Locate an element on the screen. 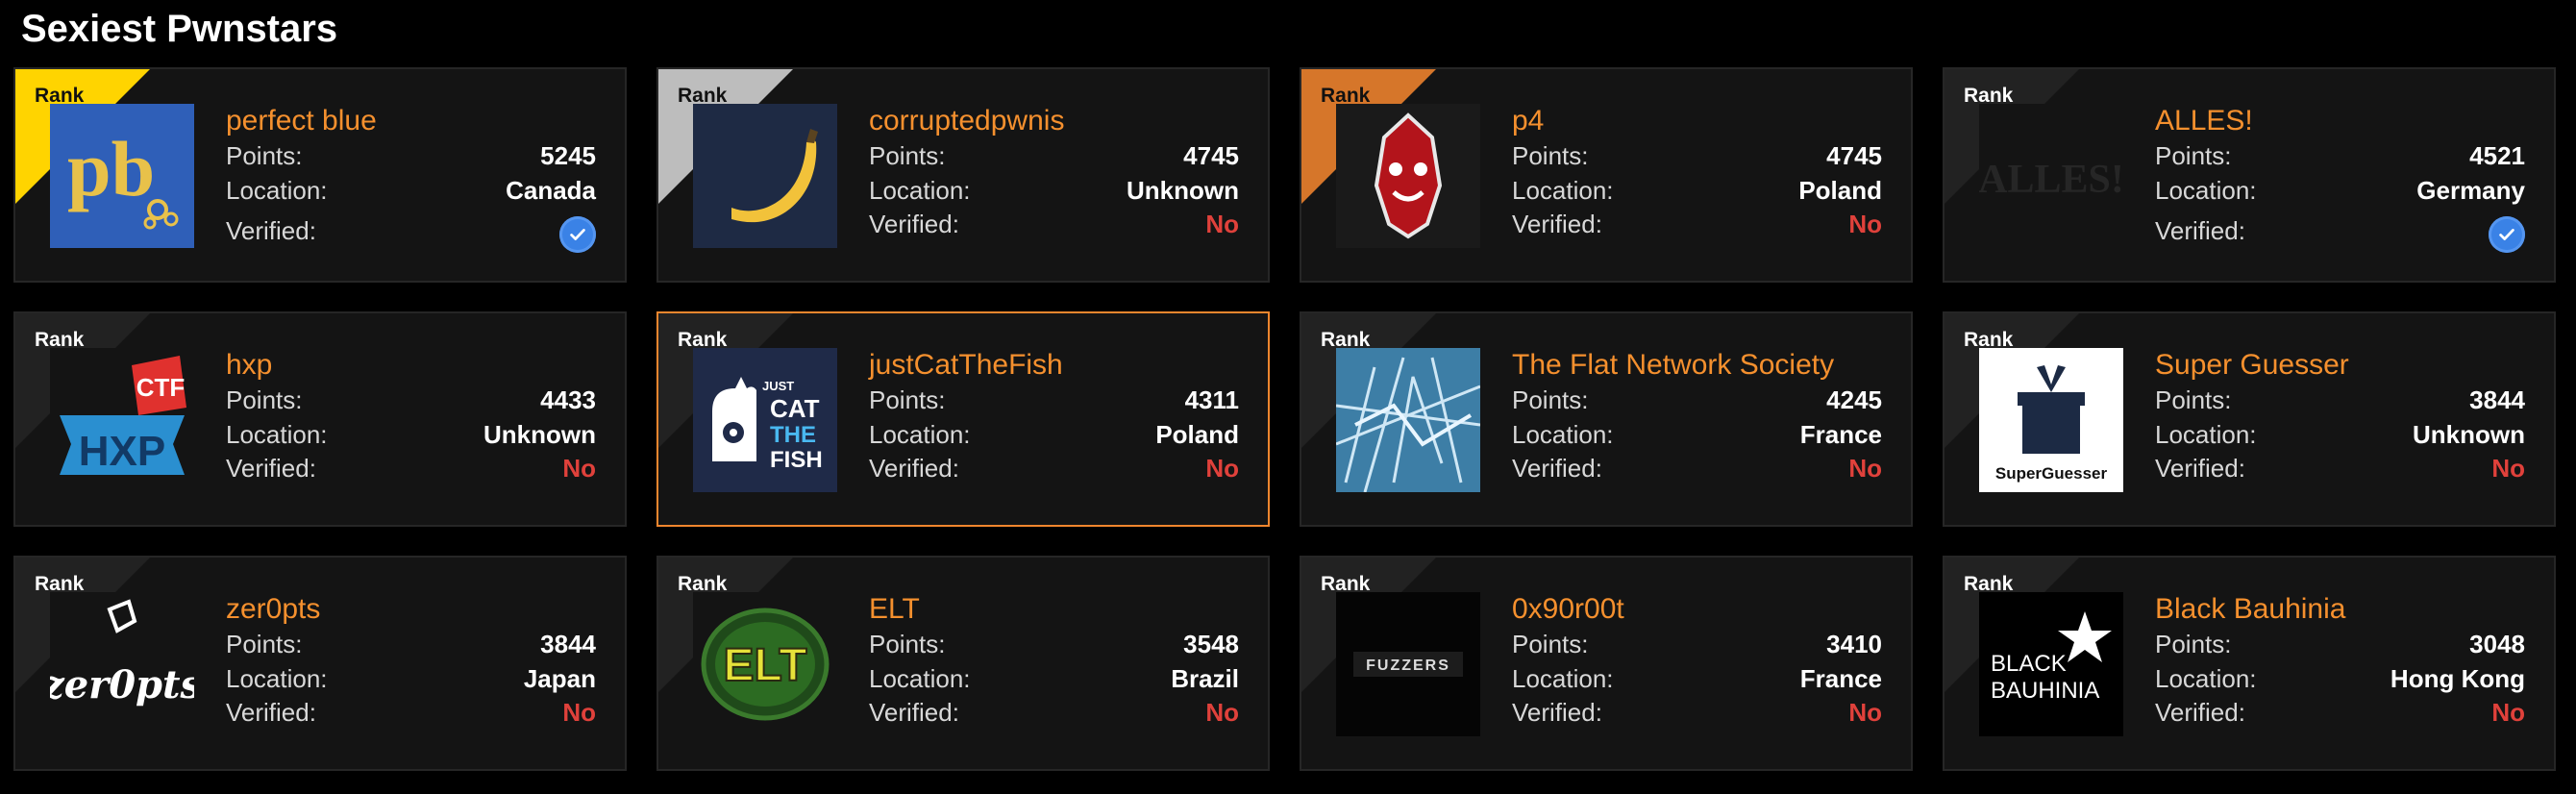 The width and height of the screenshot is (2576, 794). fuzzers-logo-icon: FUZZERS is located at coordinates (1408, 664).